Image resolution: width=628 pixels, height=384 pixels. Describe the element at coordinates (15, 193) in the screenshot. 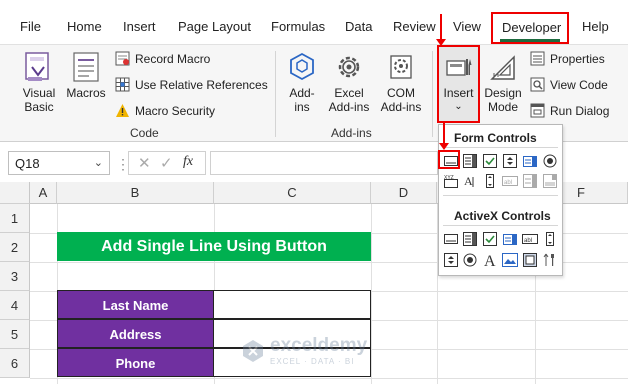

I see `select-all-corner` at that location.